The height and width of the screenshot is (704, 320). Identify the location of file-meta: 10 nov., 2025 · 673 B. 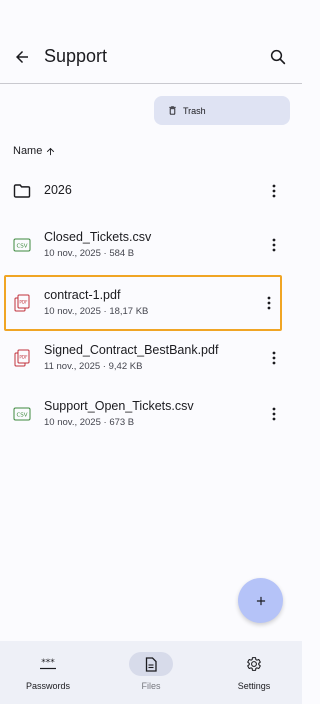
(89, 422).